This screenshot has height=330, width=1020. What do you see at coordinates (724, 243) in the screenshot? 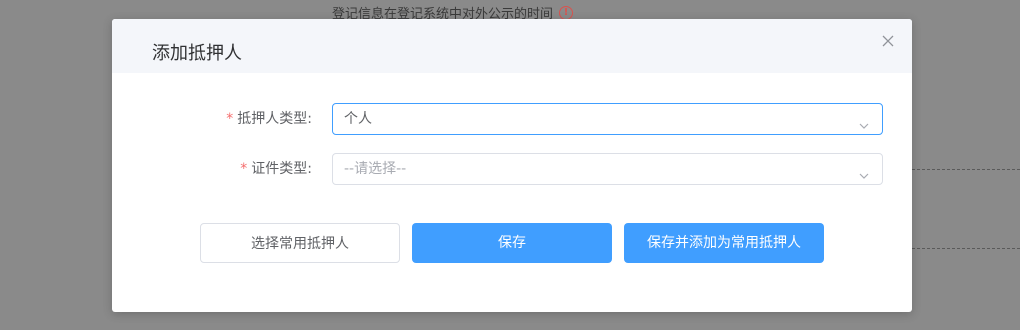
I see `save-and-add-common-button: 保存并添加为常用抵押人` at bounding box center [724, 243].